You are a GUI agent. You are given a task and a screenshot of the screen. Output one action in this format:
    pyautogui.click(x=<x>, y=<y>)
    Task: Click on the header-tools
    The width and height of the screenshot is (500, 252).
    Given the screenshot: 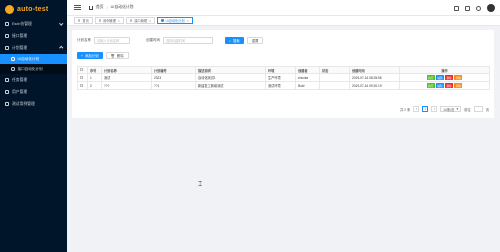 What is the action you would take?
    pyautogui.click(x=474, y=8)
    